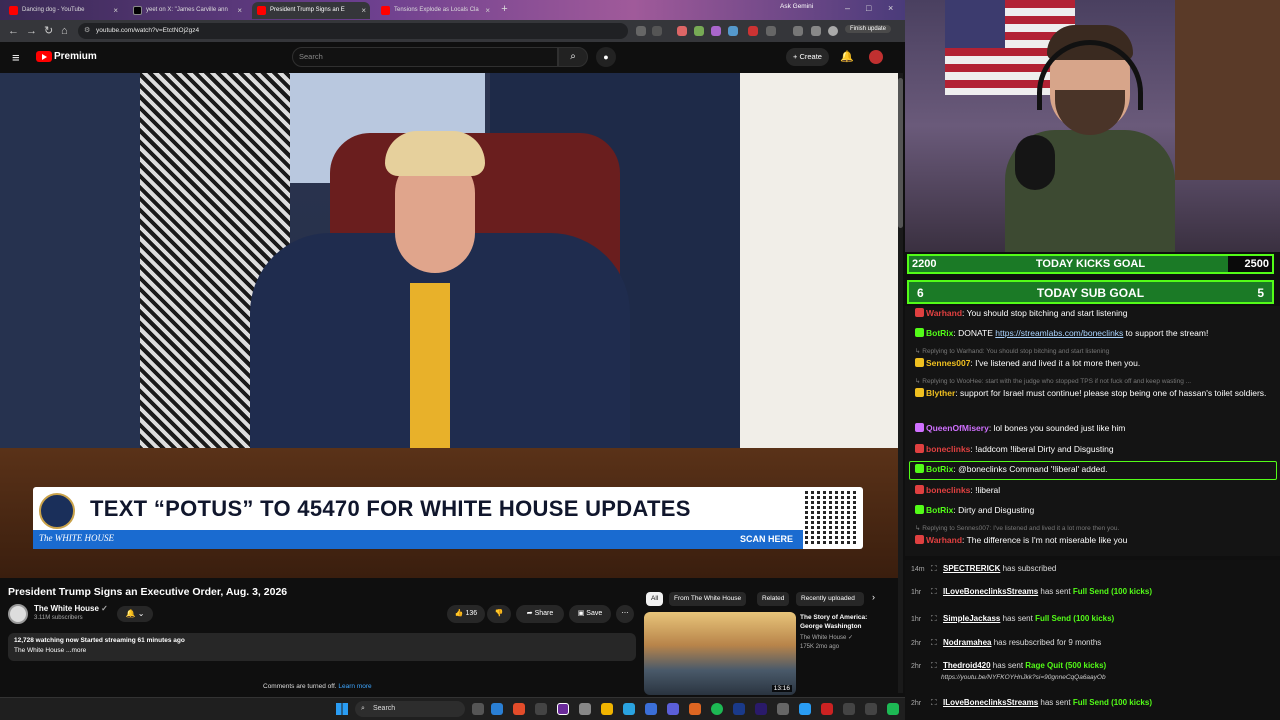  I want to click on close-window-icon: ×, so click(890, 8).